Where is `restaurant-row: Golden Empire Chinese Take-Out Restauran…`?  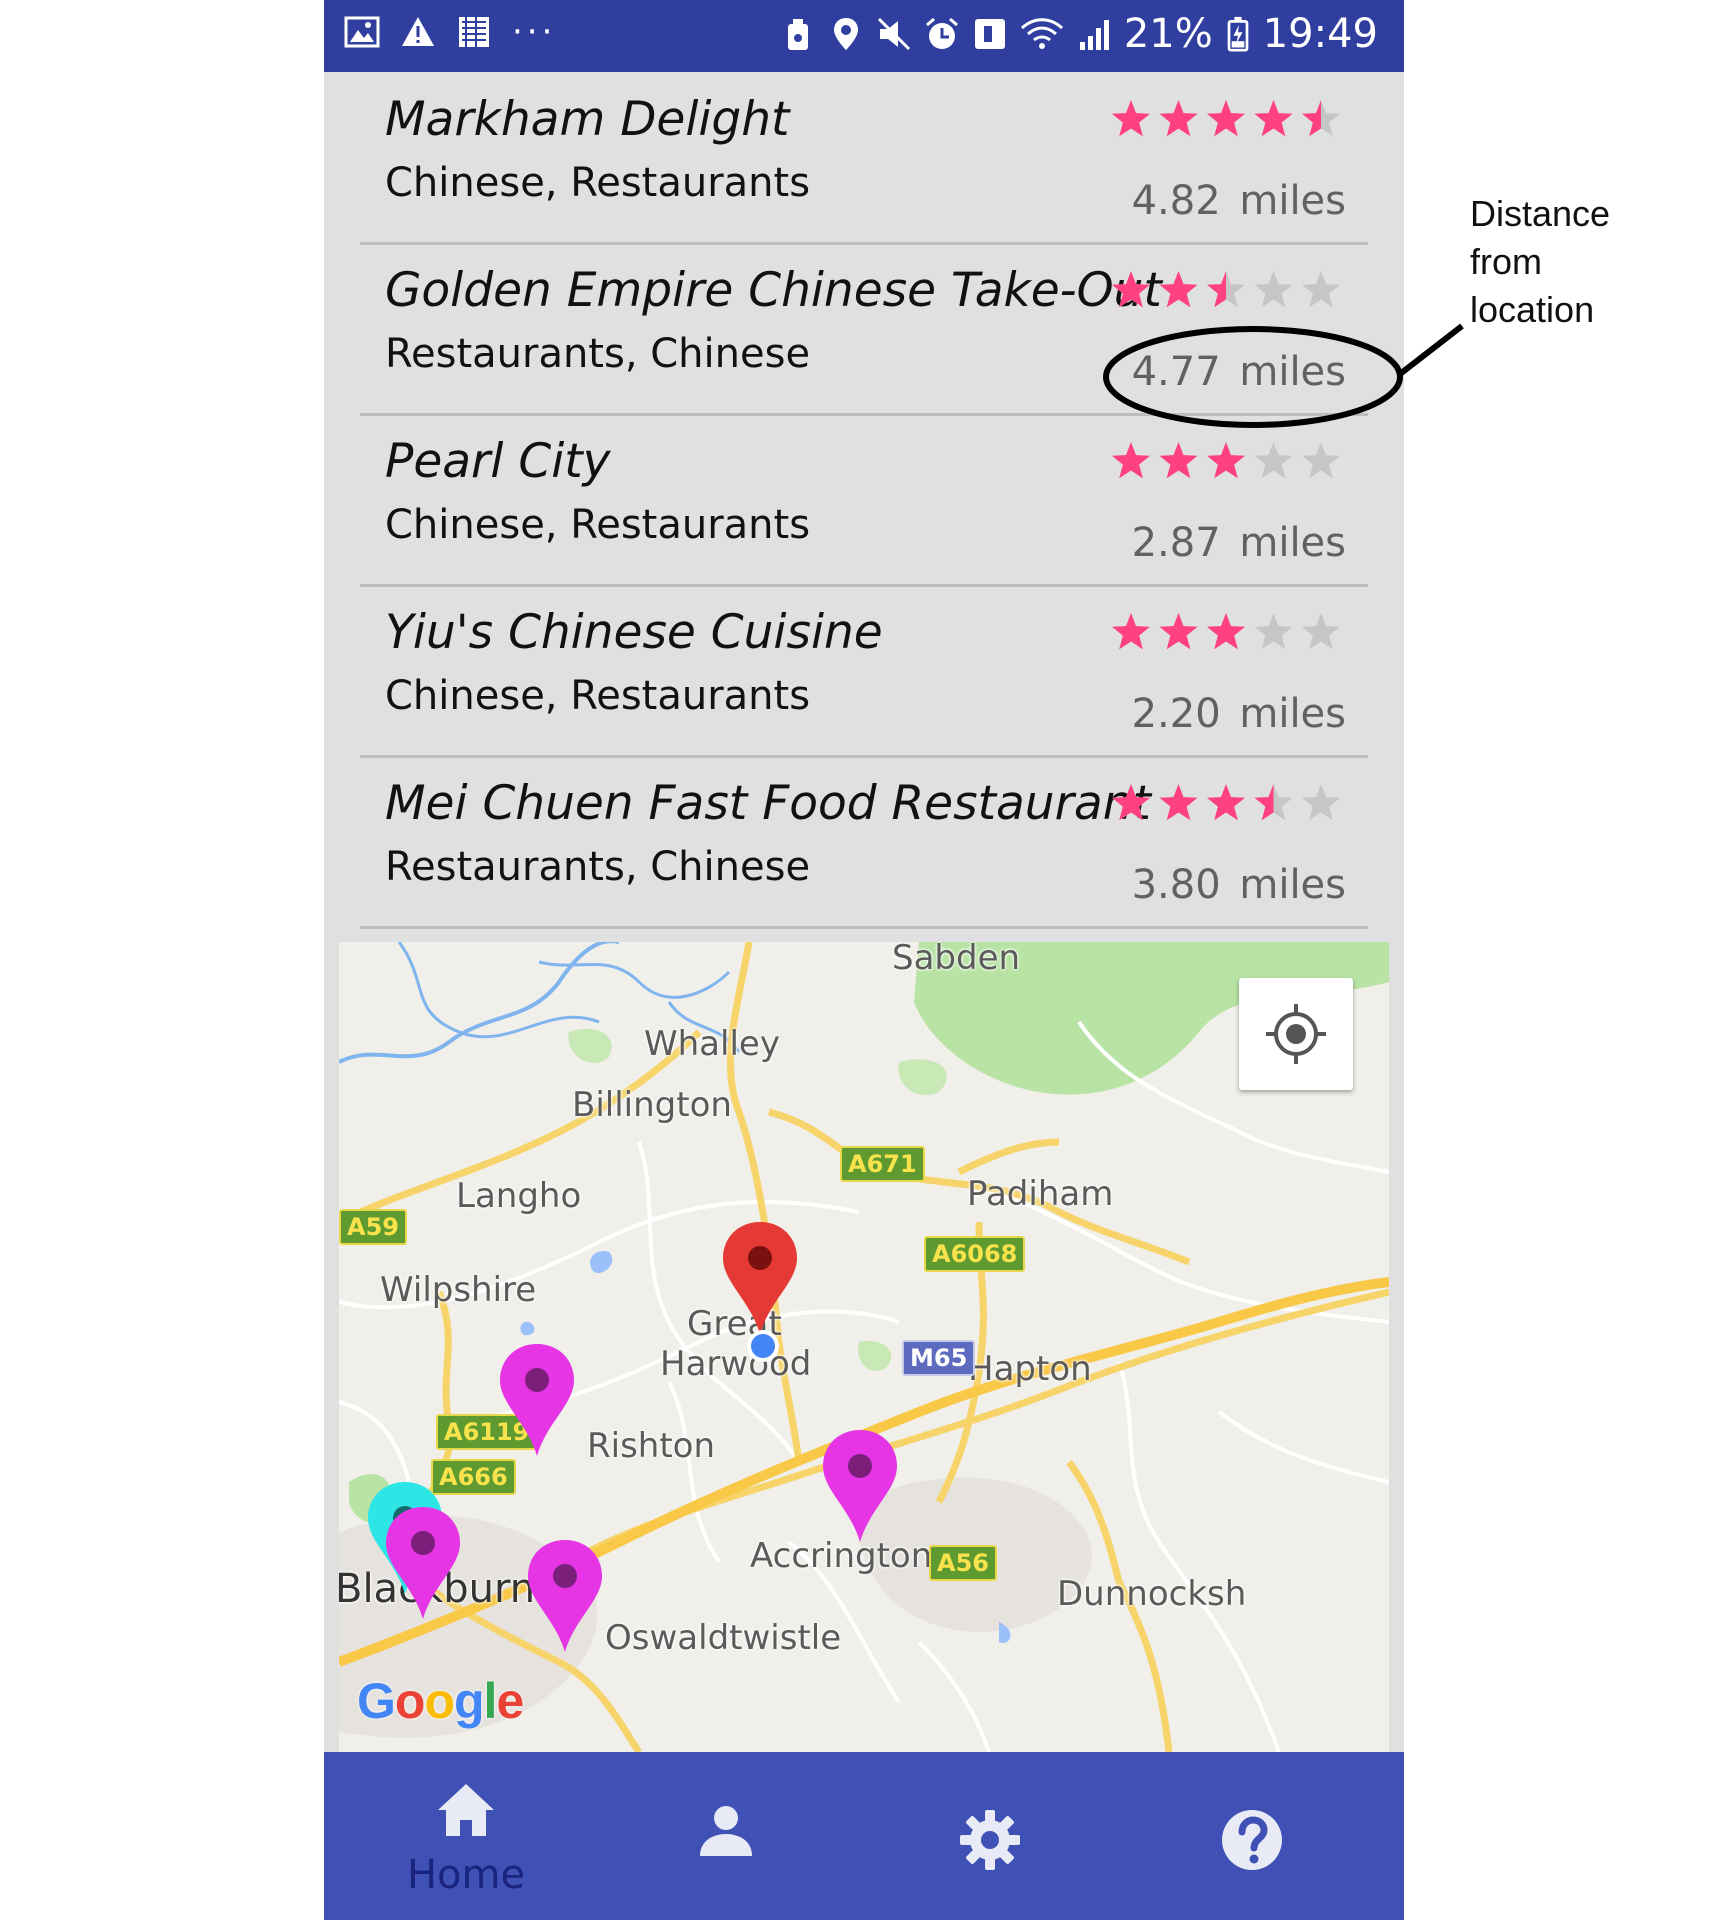
restaurant-row: Golden Empire Chinese Take-Out Restauran… is located at coordinates (864, 329).